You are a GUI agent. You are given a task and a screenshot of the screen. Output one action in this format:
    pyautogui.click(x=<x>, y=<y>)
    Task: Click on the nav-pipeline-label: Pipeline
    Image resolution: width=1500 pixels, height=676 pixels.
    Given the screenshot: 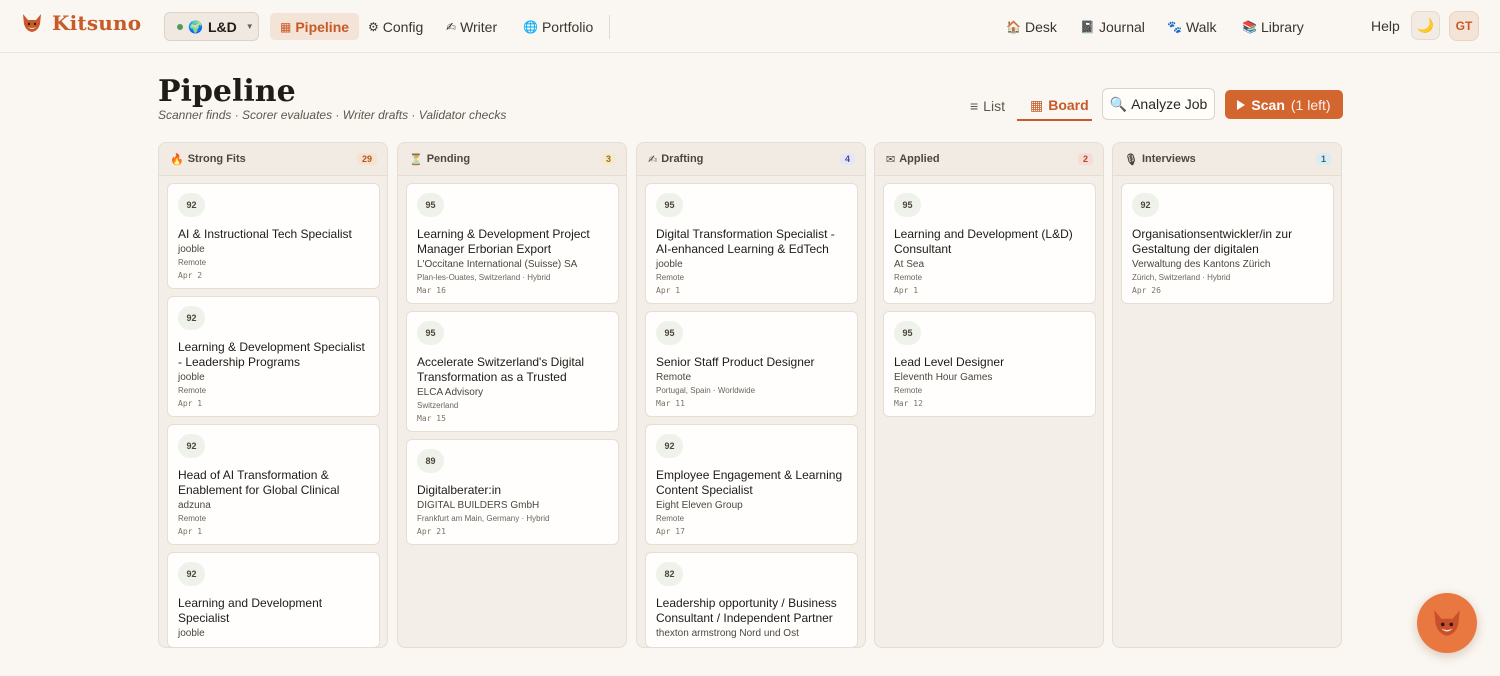 What is the action you would take?
    pyautogui.click(x=322, y=26)
    